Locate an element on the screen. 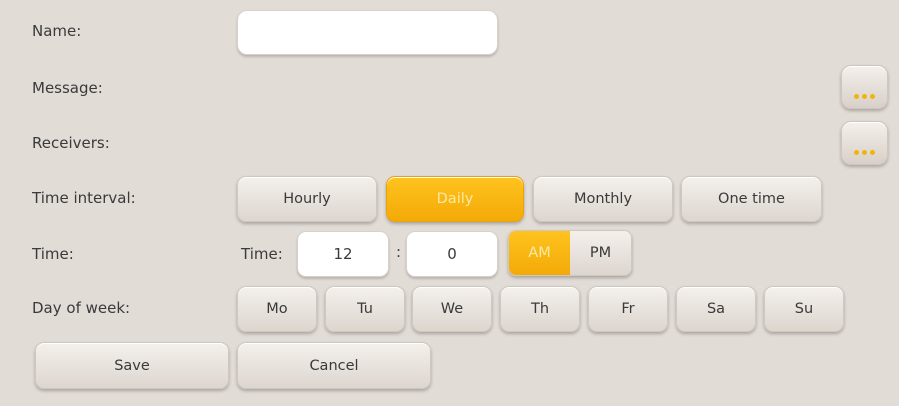 The width and height of the screenshot is (899, 406). day-th-button: Th is located at coordinates (540, 309).